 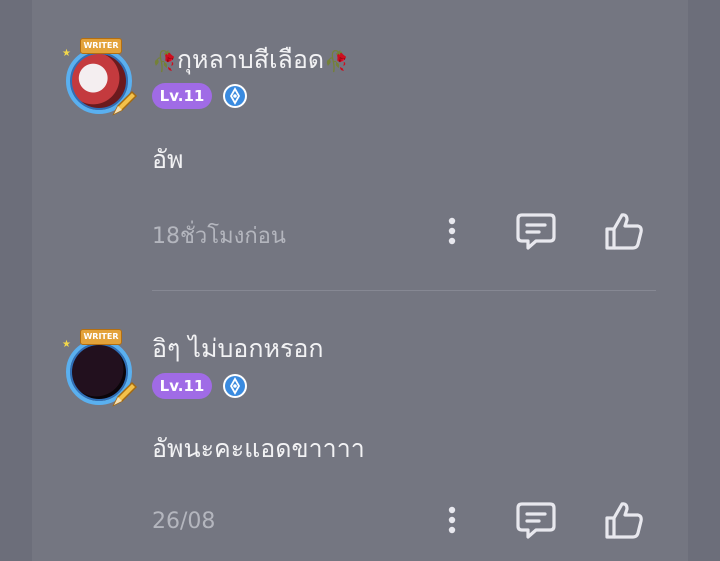 What do you see at coordinates (219, 236) in the screenshot?
I see `comment-time: 18ชั่วโมงก่อน` at bounding box center [219, 236].